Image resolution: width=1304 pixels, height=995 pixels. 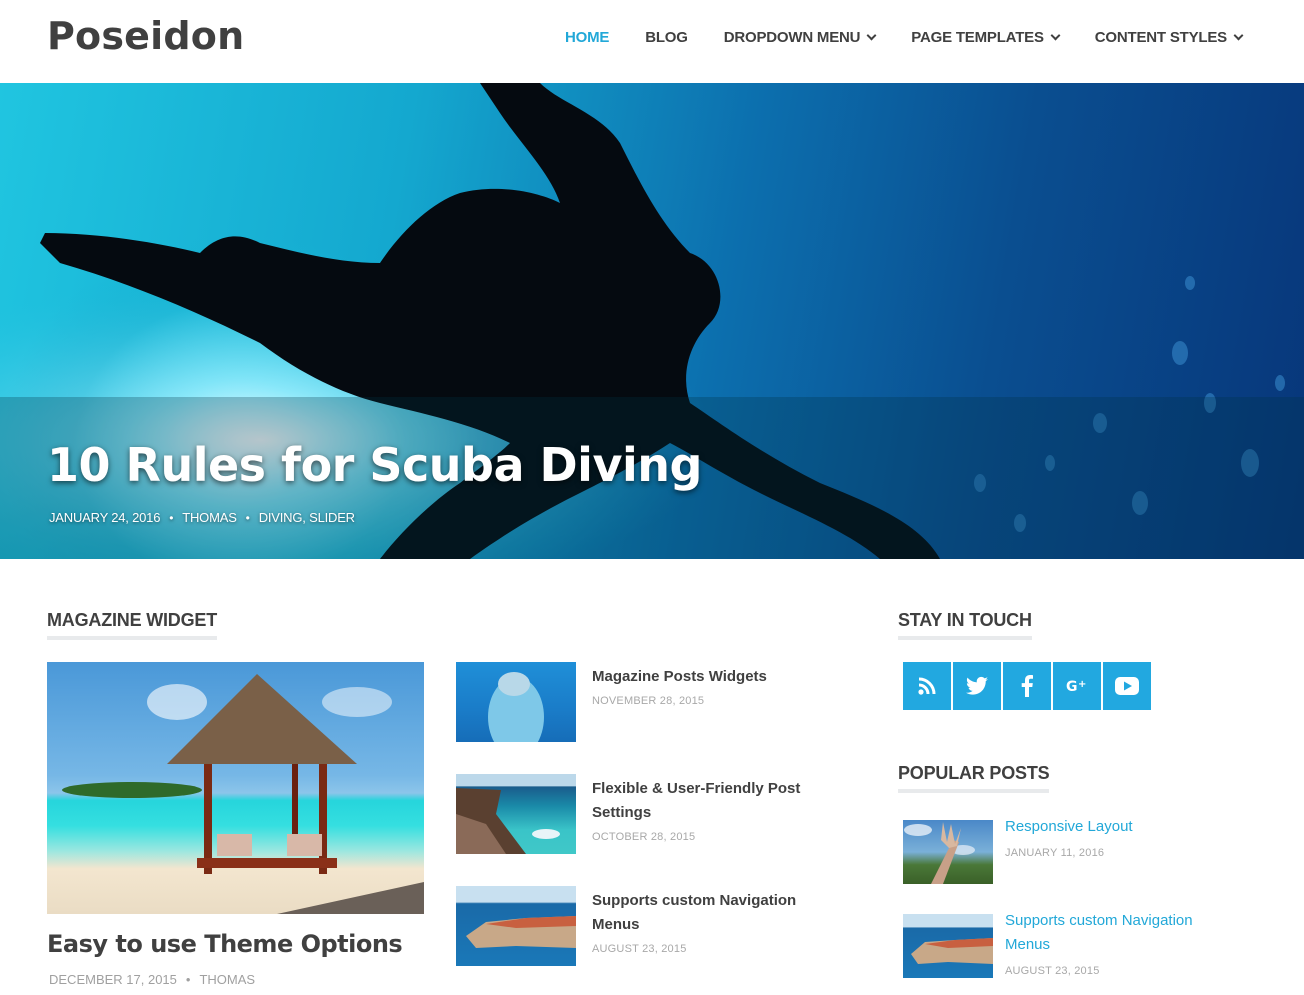 What do you see at coordinates (712, 677) in the screenshot?
I see `post-title: Magazine Posts Widgets` at bounding box center [712, 677].